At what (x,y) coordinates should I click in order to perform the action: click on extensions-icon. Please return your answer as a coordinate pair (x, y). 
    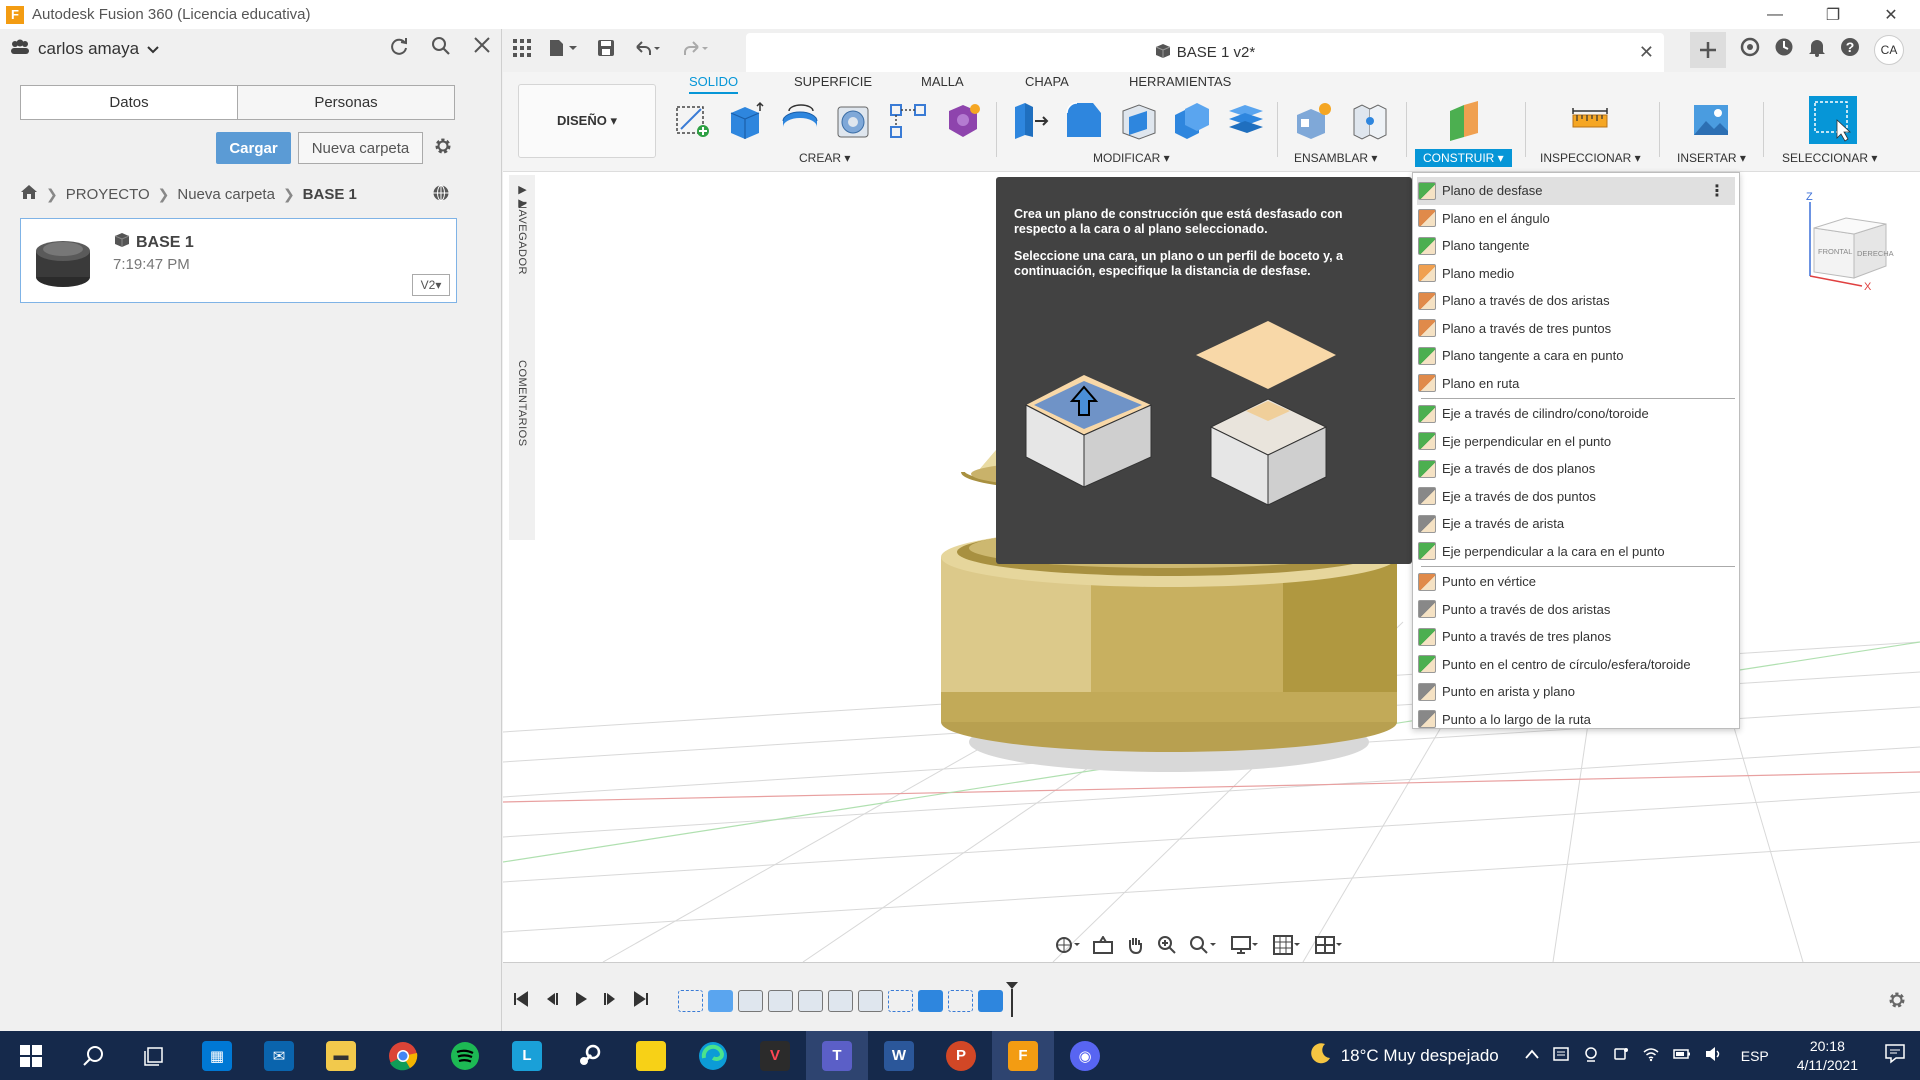
    Looking at the image, I should click on (1750, 50).